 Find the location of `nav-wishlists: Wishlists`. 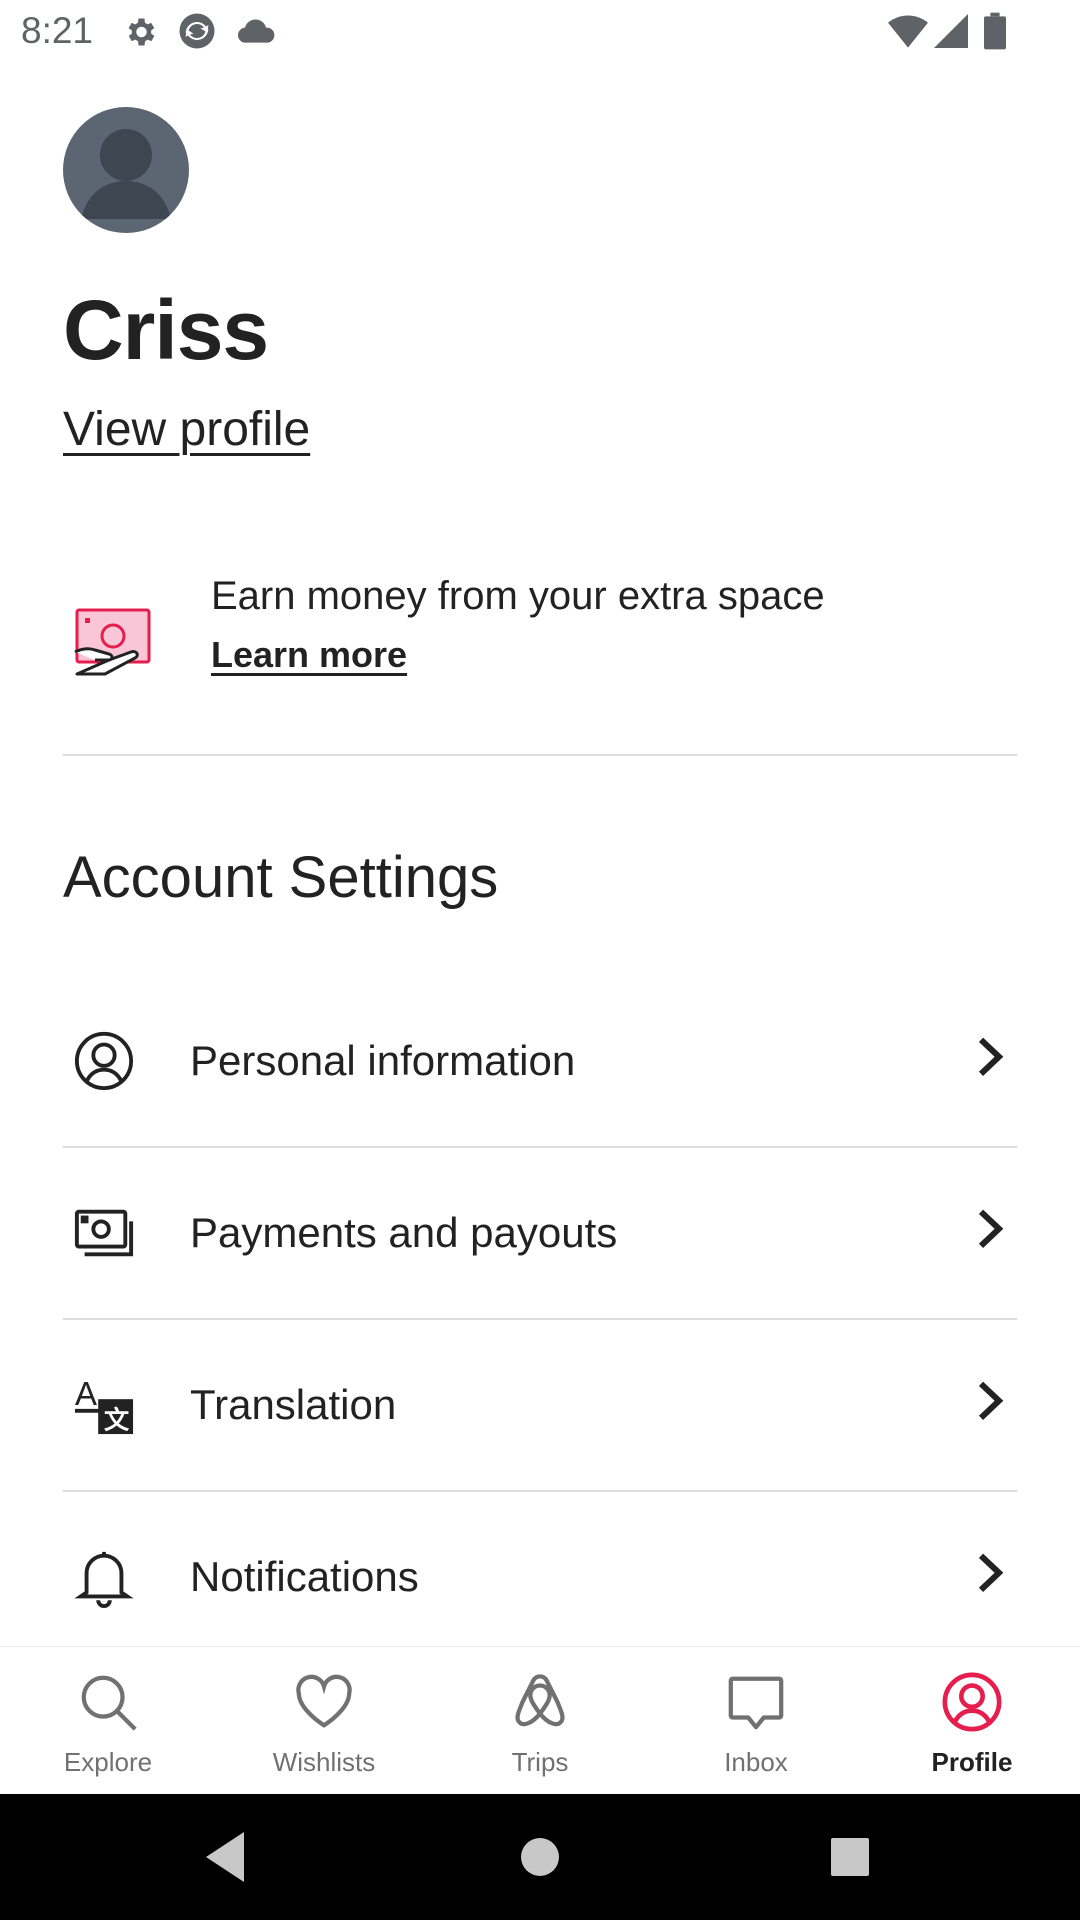

nav-wishlists: Wishlists is located at coordinates (324, 1721).